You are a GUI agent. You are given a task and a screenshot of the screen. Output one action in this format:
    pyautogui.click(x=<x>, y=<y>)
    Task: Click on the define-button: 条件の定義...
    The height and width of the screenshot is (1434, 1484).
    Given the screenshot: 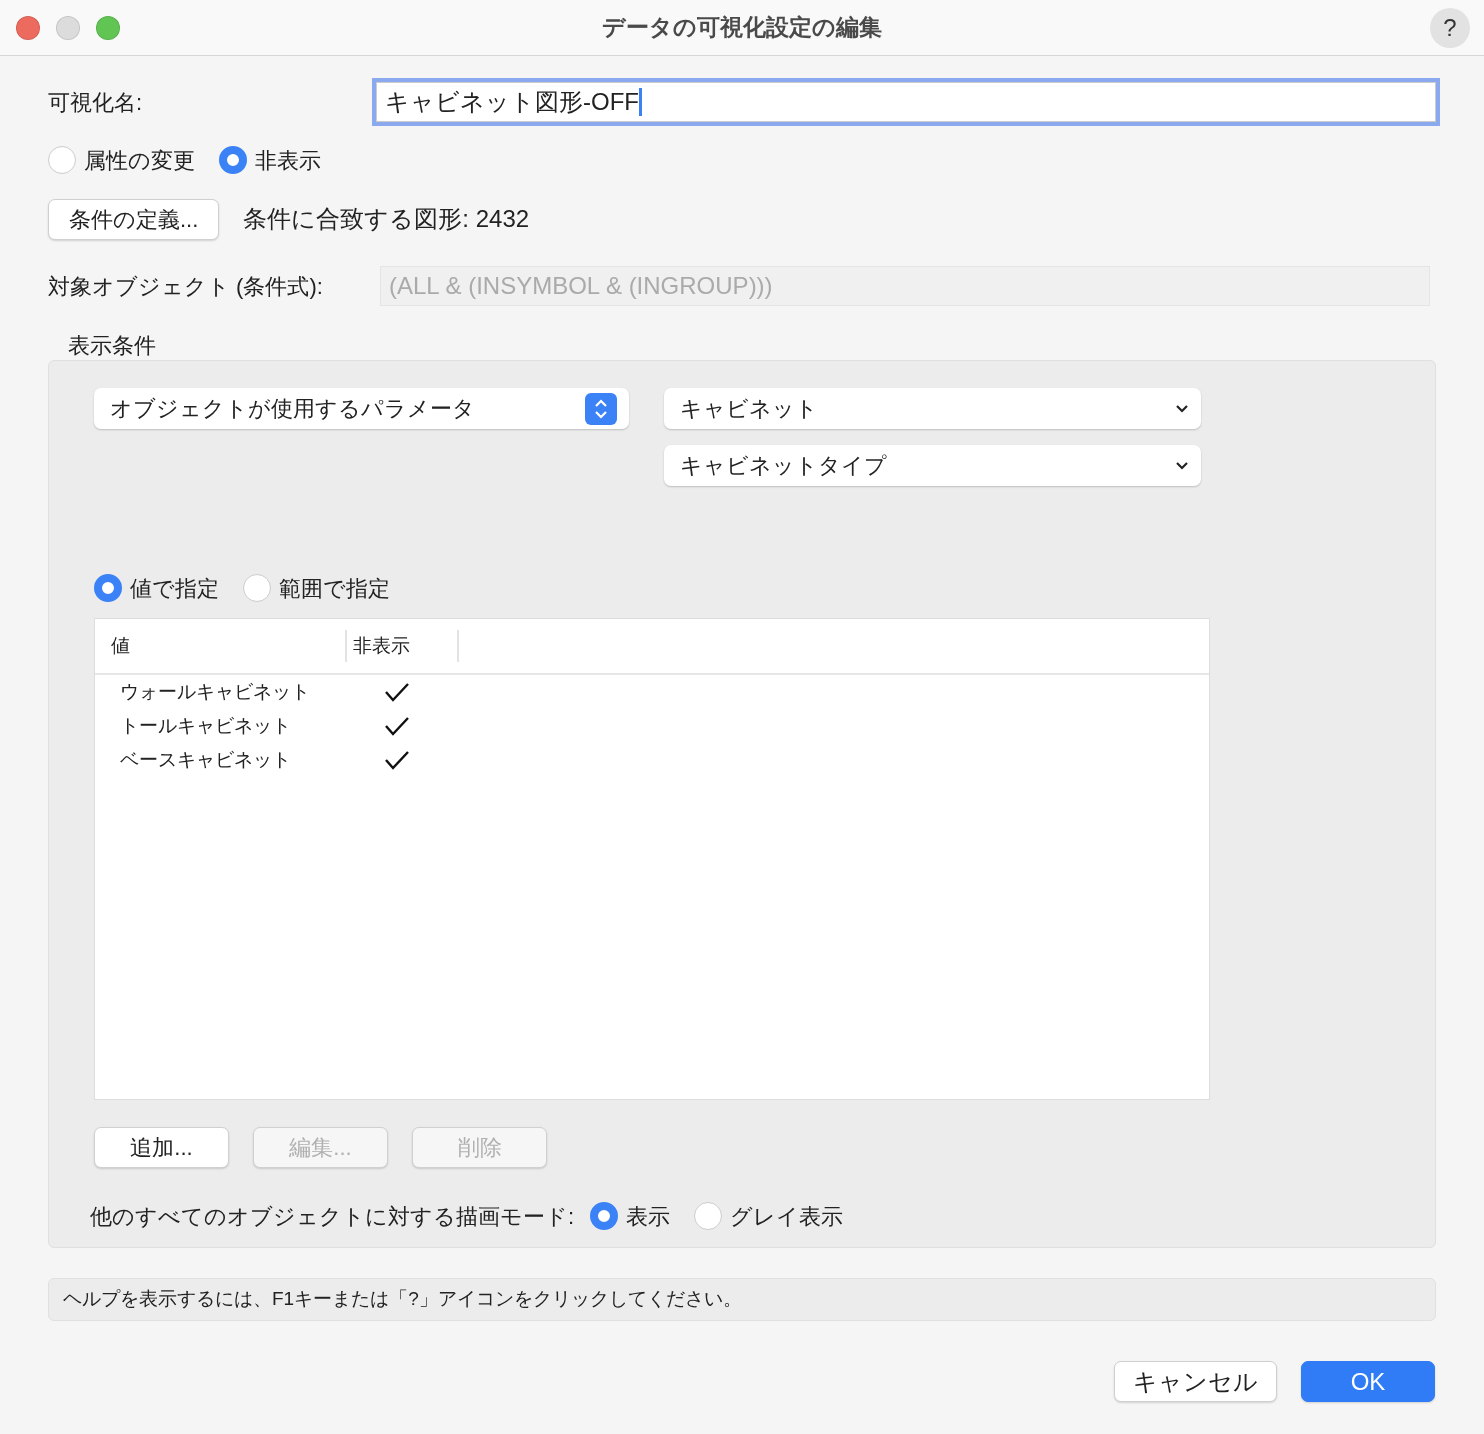 What is the action you would take?
    pyautogui.click(x=134, y=219)
    